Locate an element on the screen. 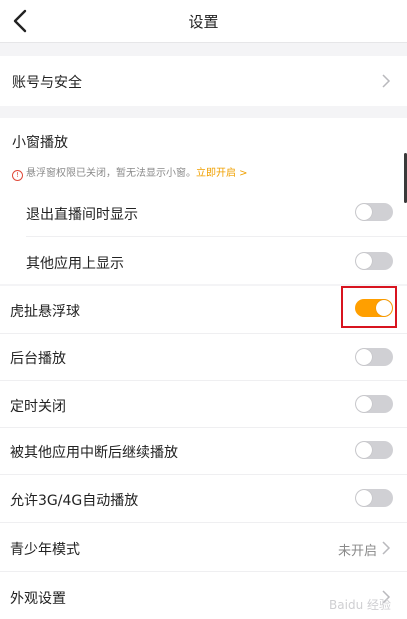  overlay-permission-warning: ! 悬浮窗权限已关闭，暂无法显示小窗。立即开启 > is located at coordinates (130, 172).